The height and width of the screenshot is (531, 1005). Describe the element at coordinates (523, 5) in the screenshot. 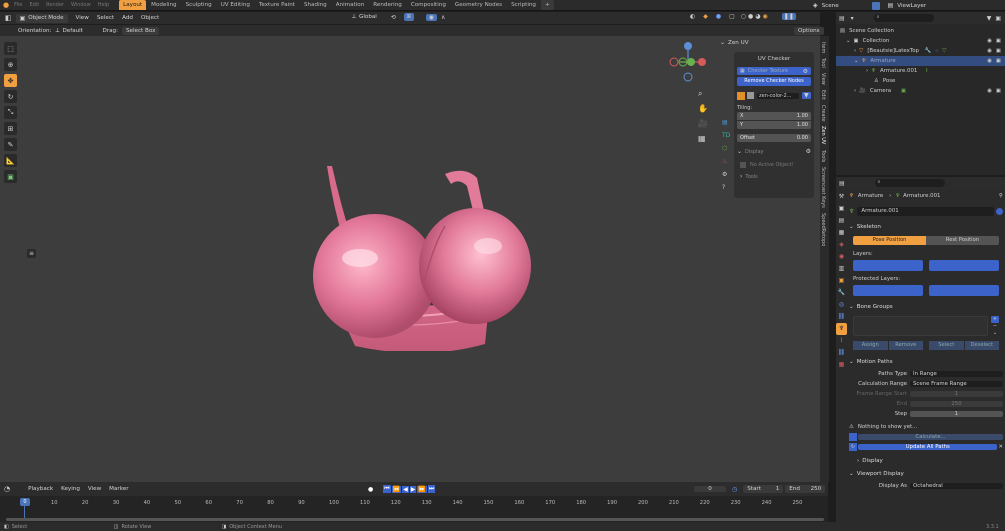

I see `tab-scripting: Scripting` at that location.